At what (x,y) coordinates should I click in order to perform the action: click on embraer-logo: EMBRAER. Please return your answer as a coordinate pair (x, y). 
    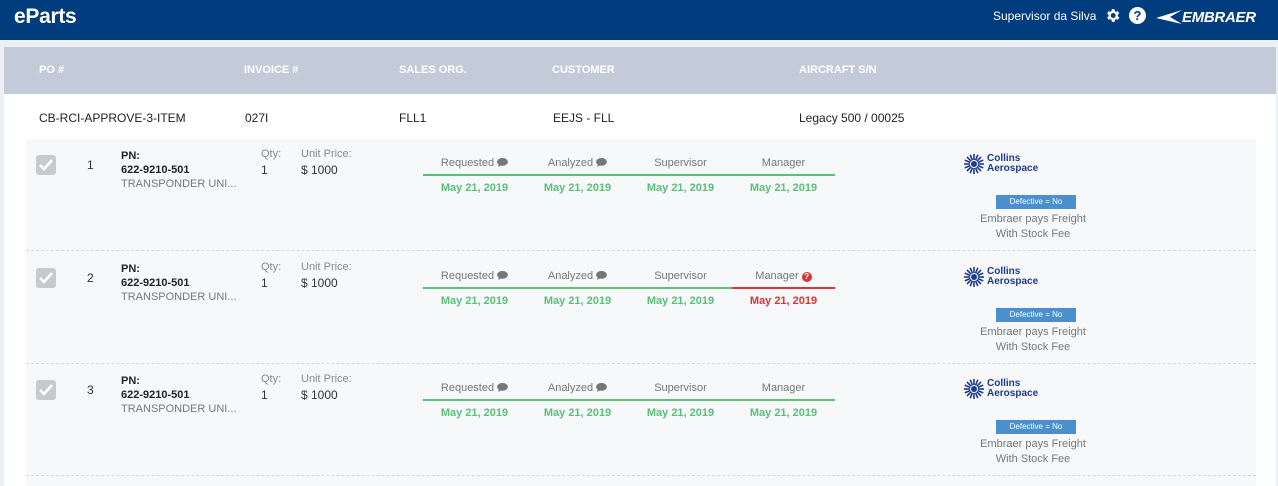
    Looking at the image, I should click on (1206, 17).